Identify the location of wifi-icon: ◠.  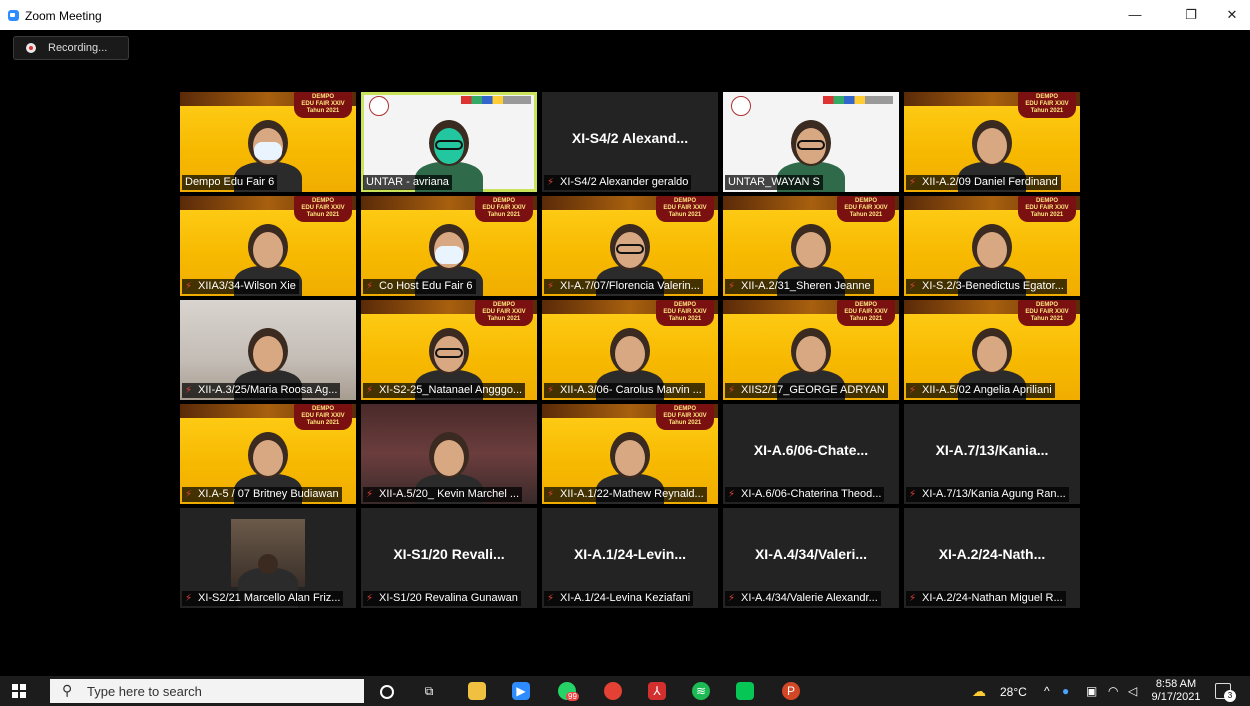
(1113, 691).